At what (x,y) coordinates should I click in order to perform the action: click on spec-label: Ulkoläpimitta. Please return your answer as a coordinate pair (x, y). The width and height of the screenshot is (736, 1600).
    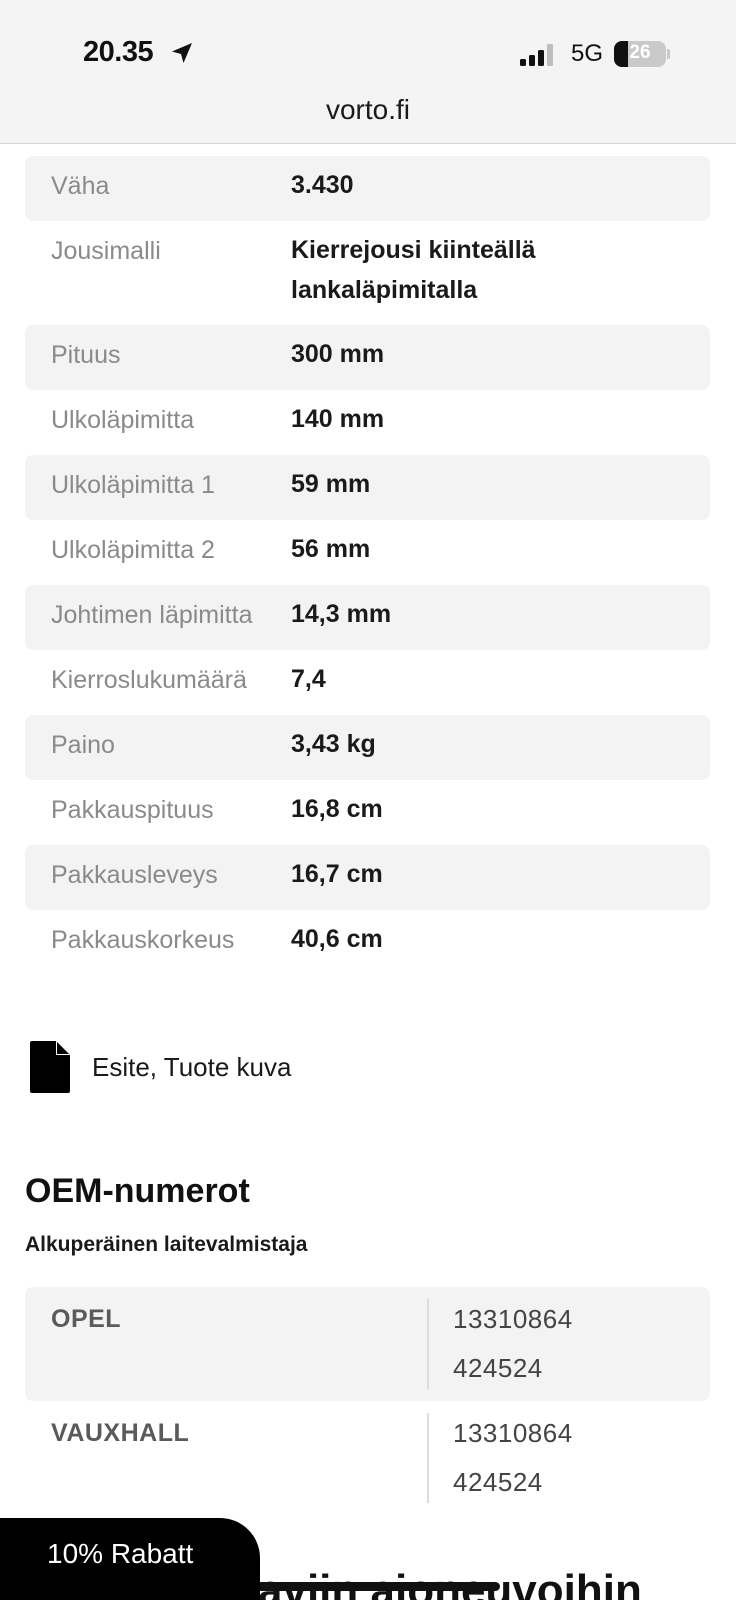
    Looking at the image, I should click on (123, 420).